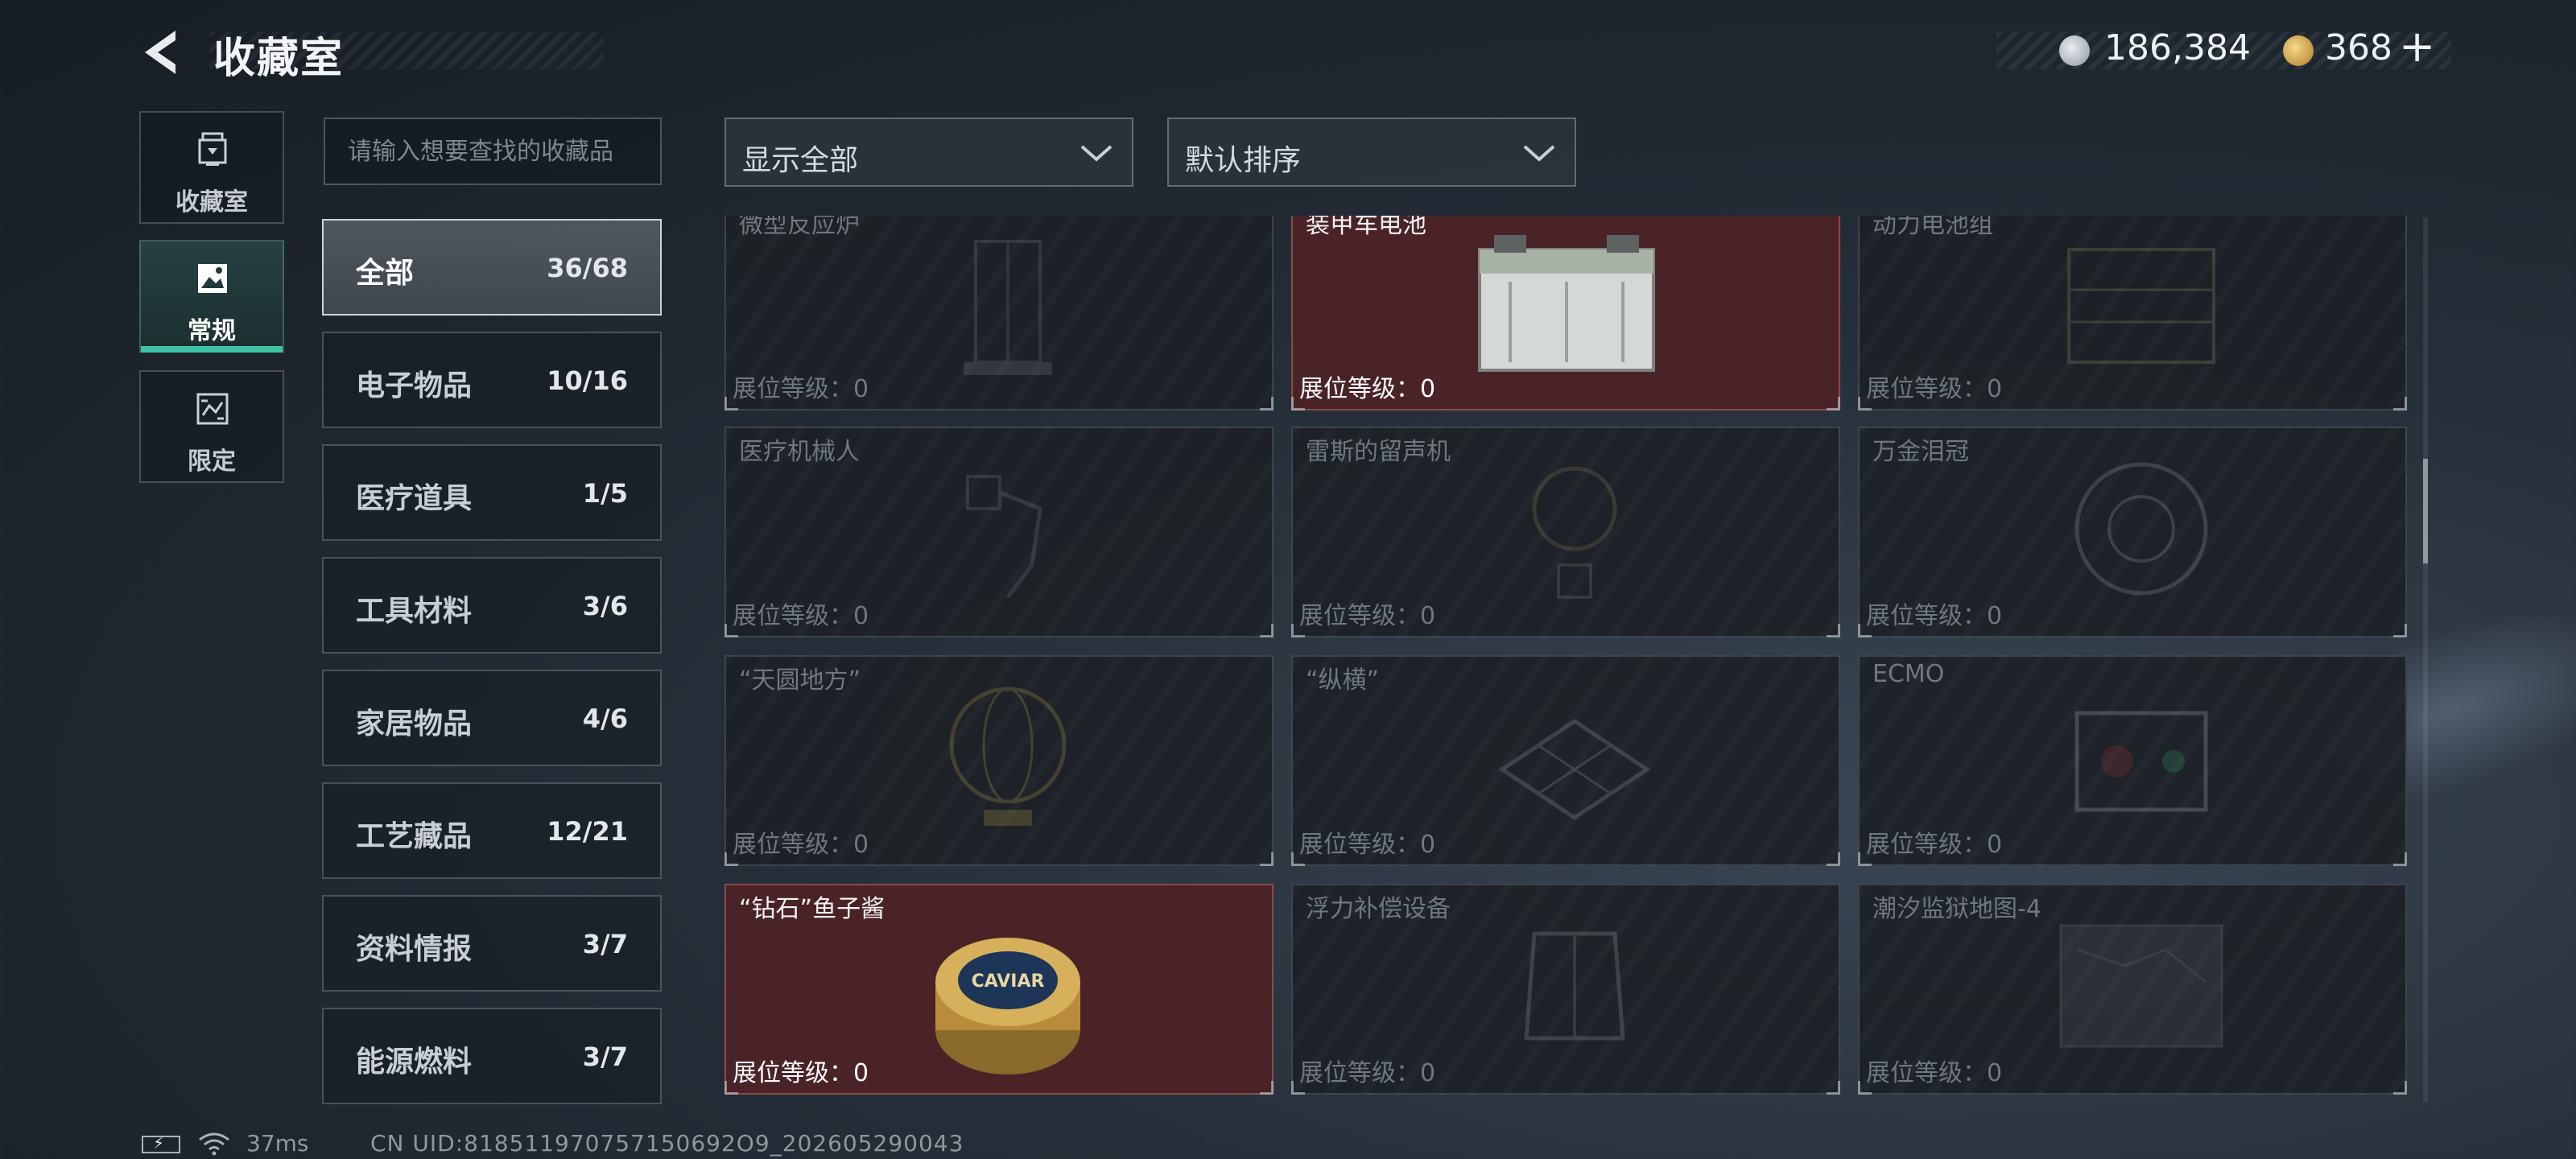  I want to click on category-intel: 资料情报 3/7, so click(492, 943).